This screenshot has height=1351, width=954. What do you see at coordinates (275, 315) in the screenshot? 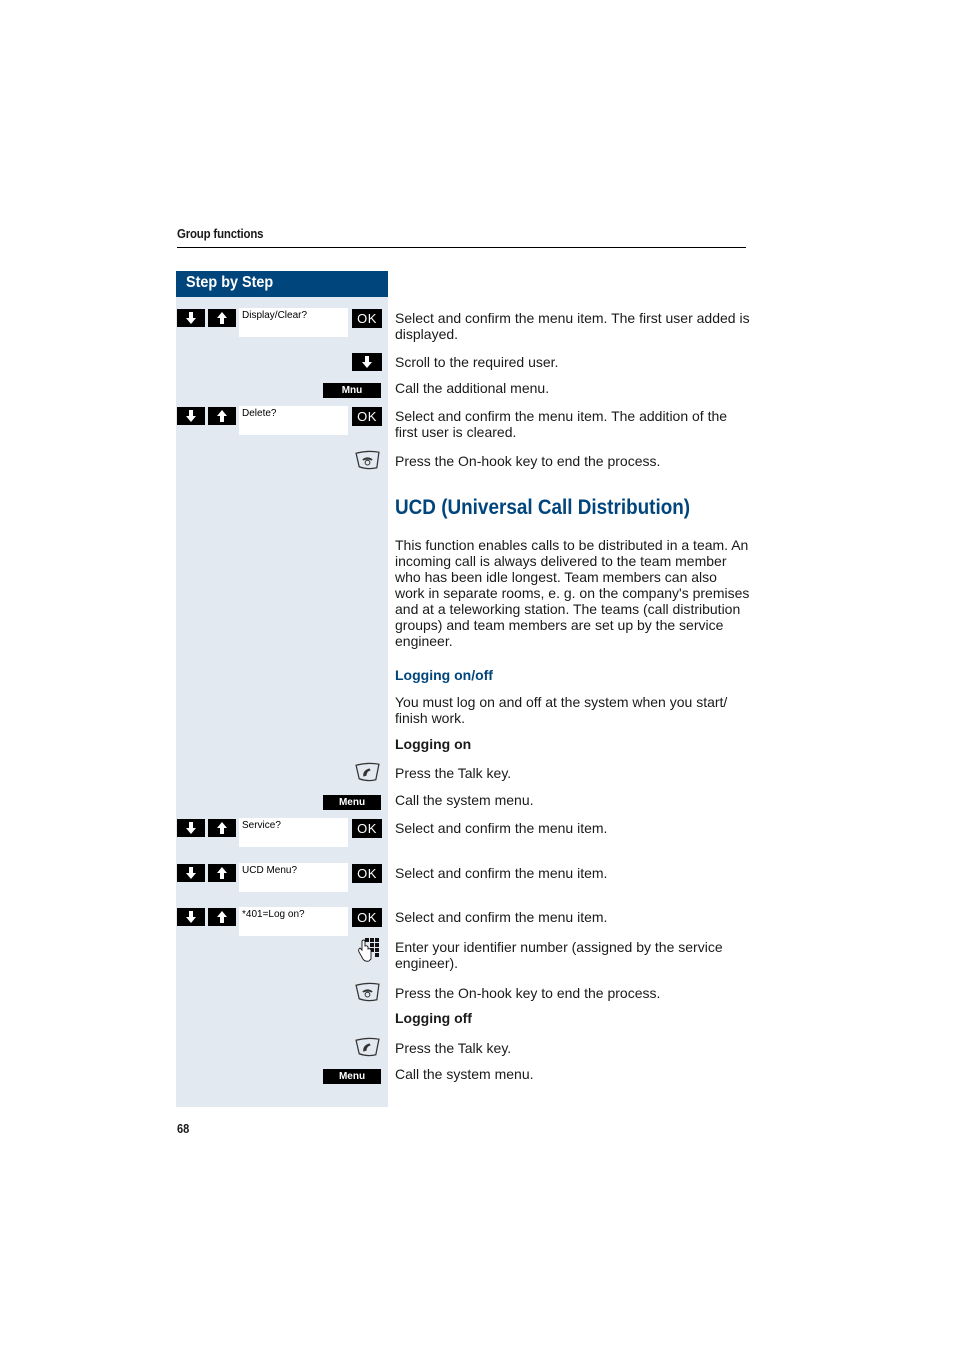
I see `display-text: Display/Clear?` at bounding box center [275, 315].